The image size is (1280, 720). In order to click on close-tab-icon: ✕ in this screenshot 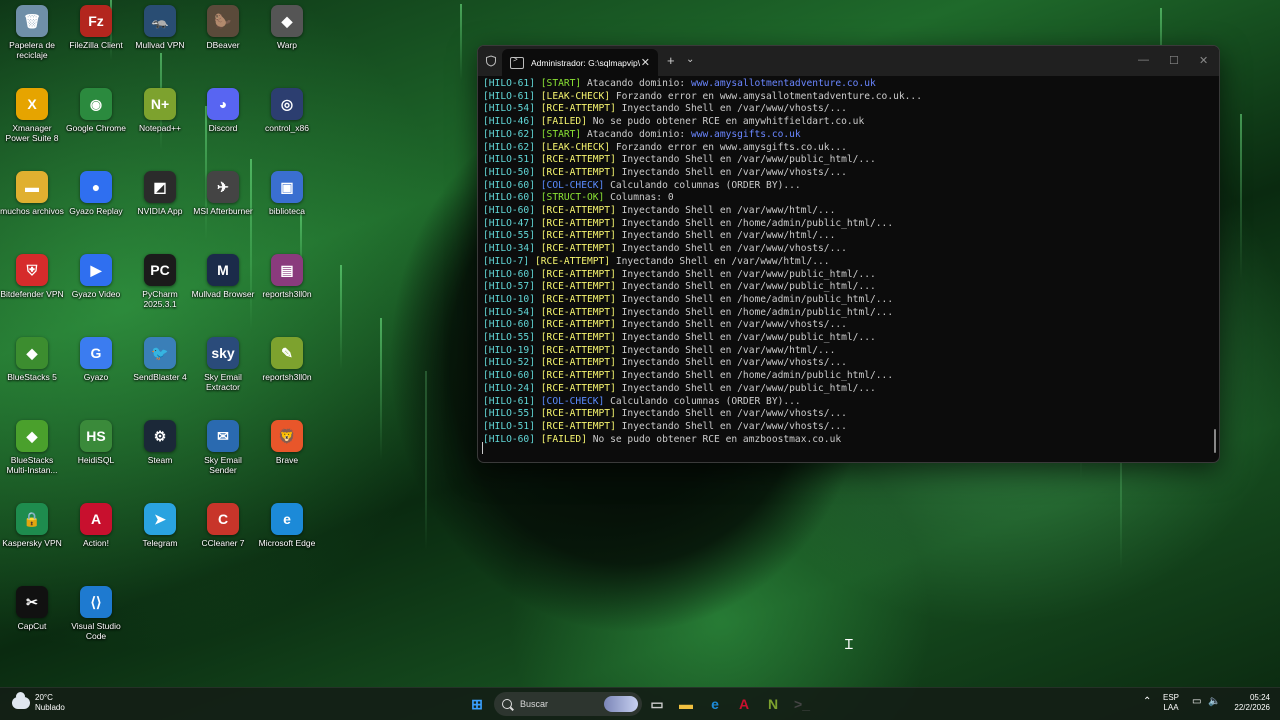, I will do `click(645, 62)`.